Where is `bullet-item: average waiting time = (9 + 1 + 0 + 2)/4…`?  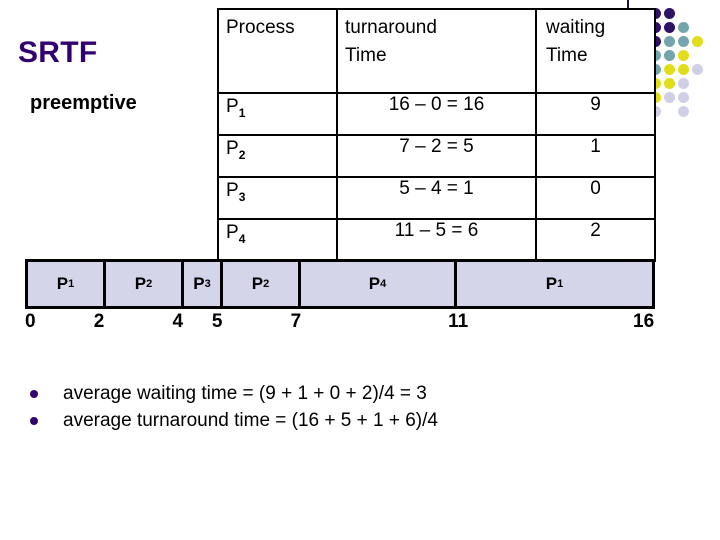 bullet-item: average waiting time = (9 + 1 + 0 + 2)/4… is located at coordinates (350, 394).